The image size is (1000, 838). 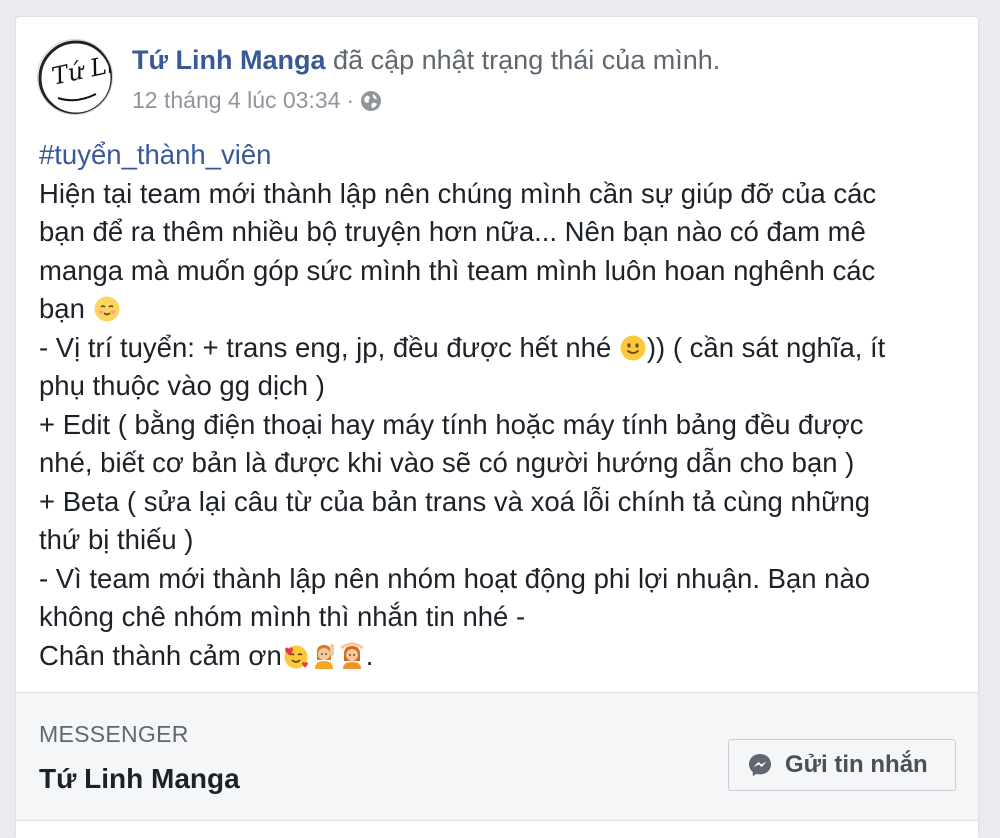 I want to click on globe-icon, so click(x=371, y=100).